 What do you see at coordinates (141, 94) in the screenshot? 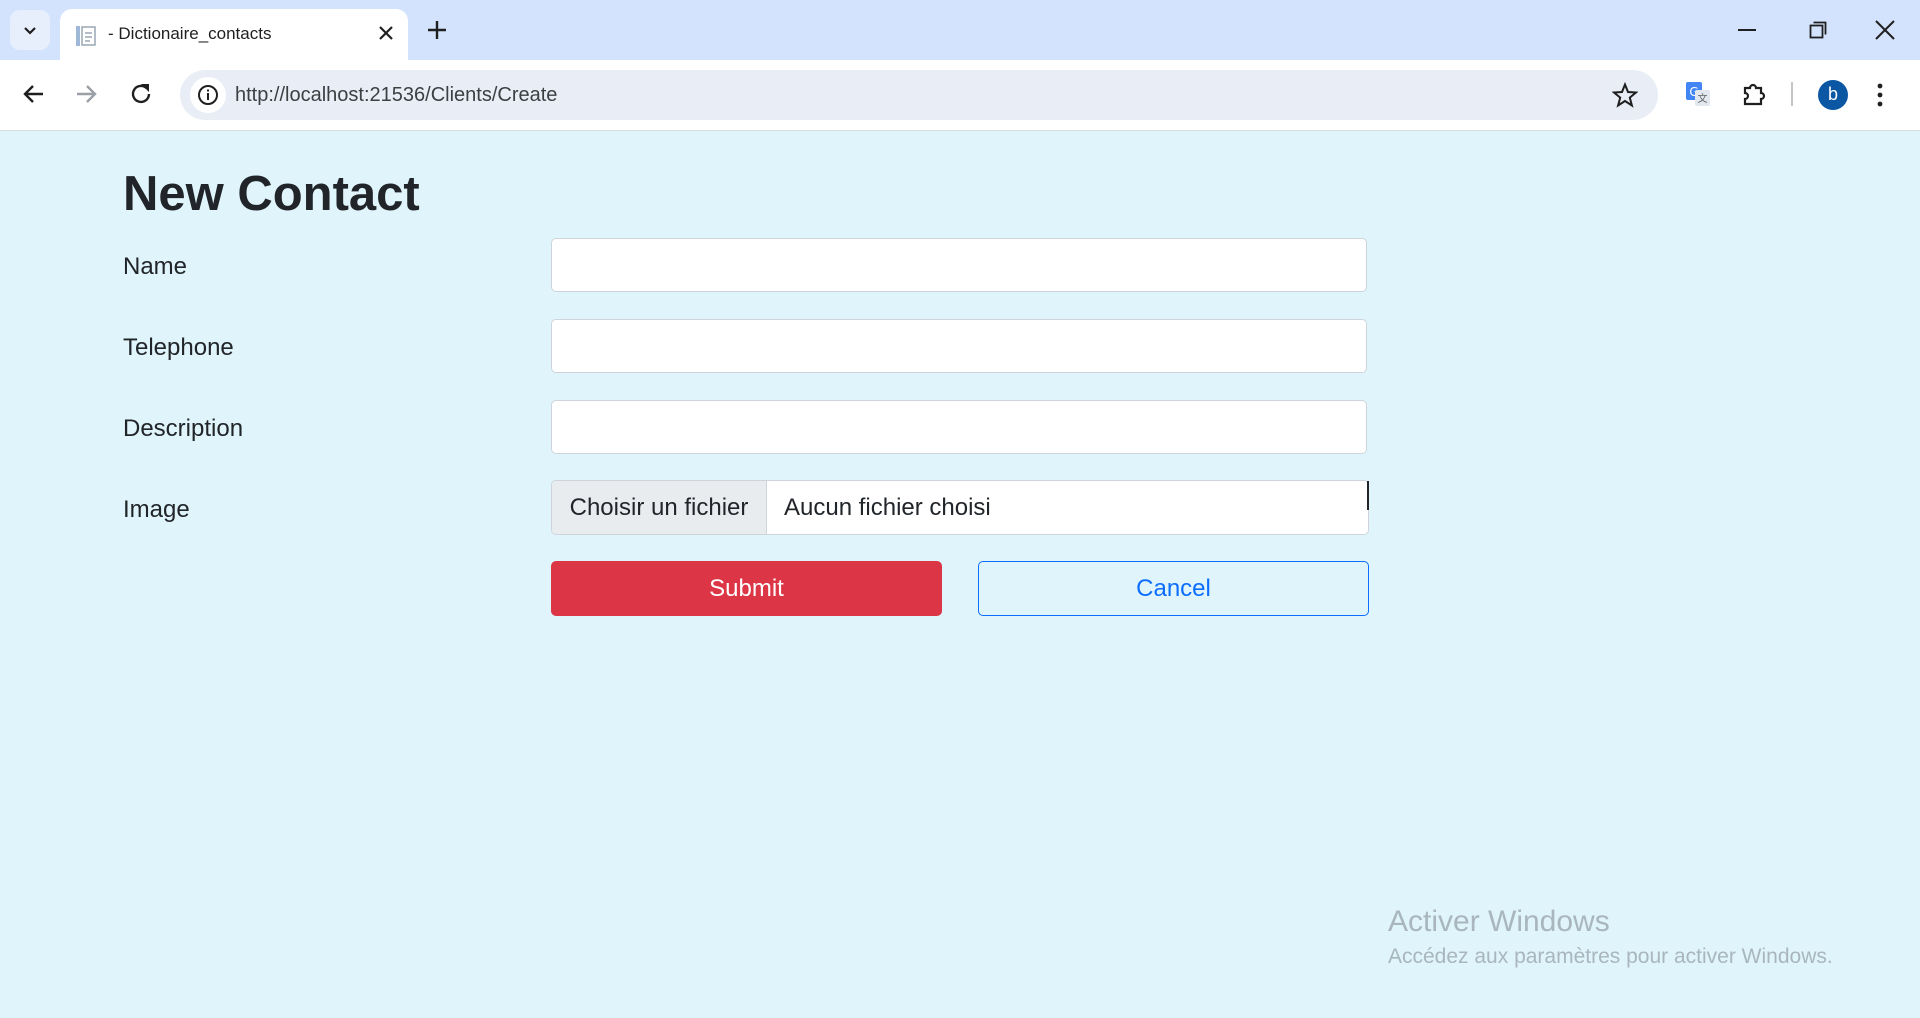
I see `reload-icon` at bounding box center [141, 94].